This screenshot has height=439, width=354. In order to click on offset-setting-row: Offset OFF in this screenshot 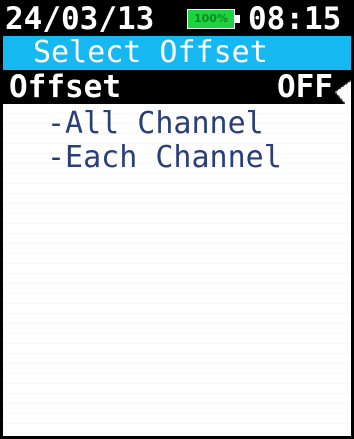, I will do `click(177, 91)`.